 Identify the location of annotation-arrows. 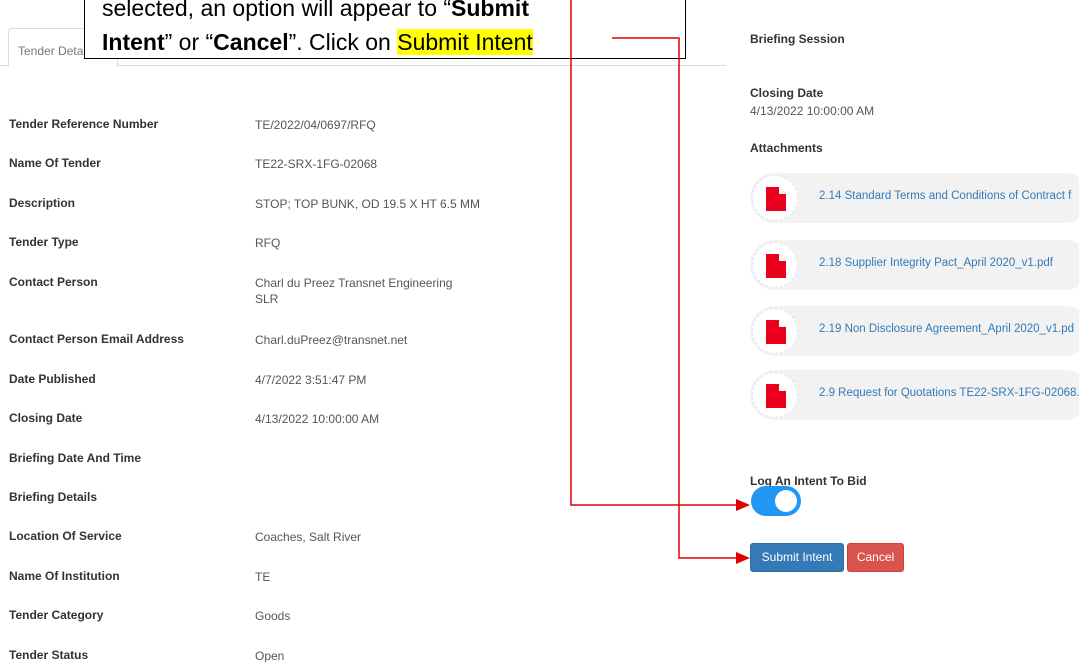
(660, 282).